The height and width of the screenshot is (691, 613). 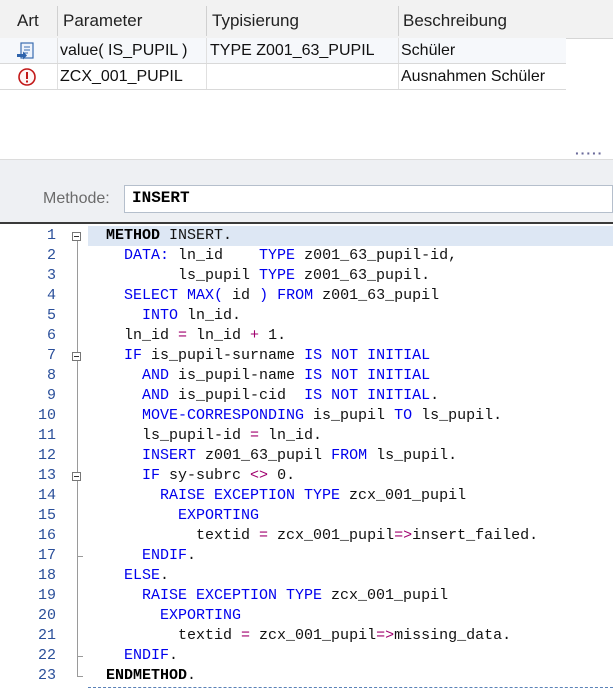 What do you see at coordinates (453, 635) in the screenshot?
I see `code-text: missing_data.` at bounding box center [453, 635].